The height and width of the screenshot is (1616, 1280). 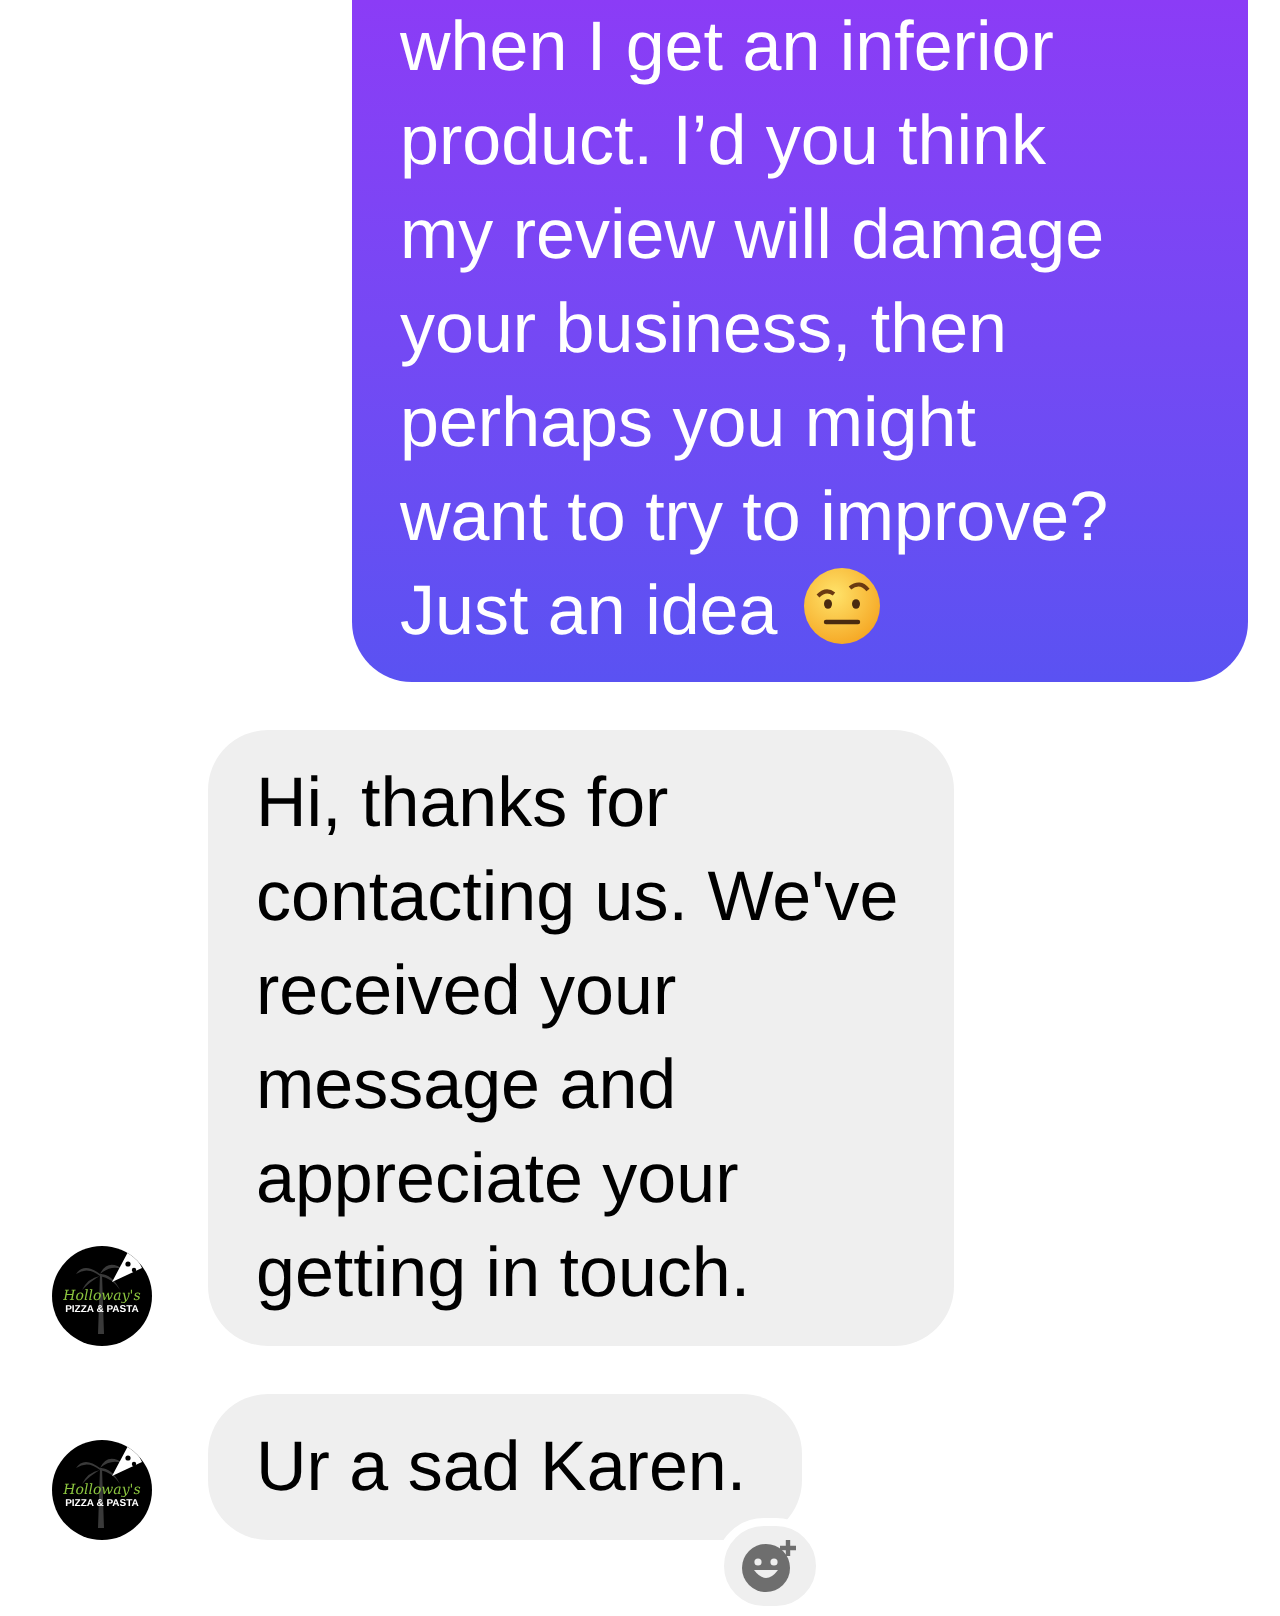 I want to click on smiley-plus-icon, so click(x=770, y=1566).